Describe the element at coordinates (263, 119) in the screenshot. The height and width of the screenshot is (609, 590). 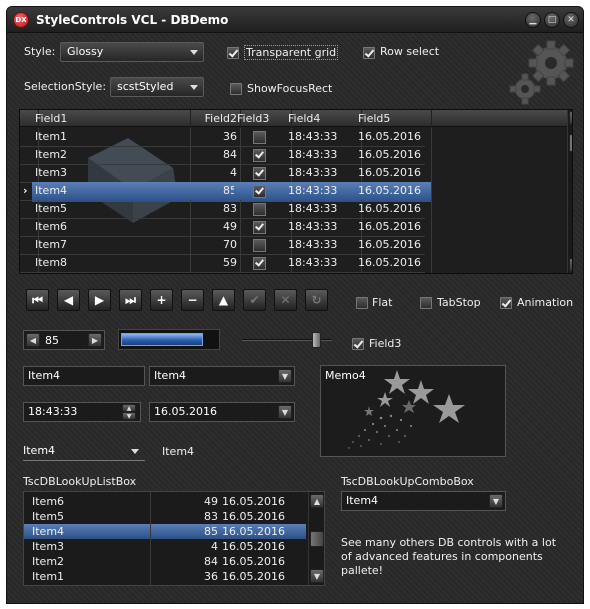
I see `column-header-field3: Field3` at that location.